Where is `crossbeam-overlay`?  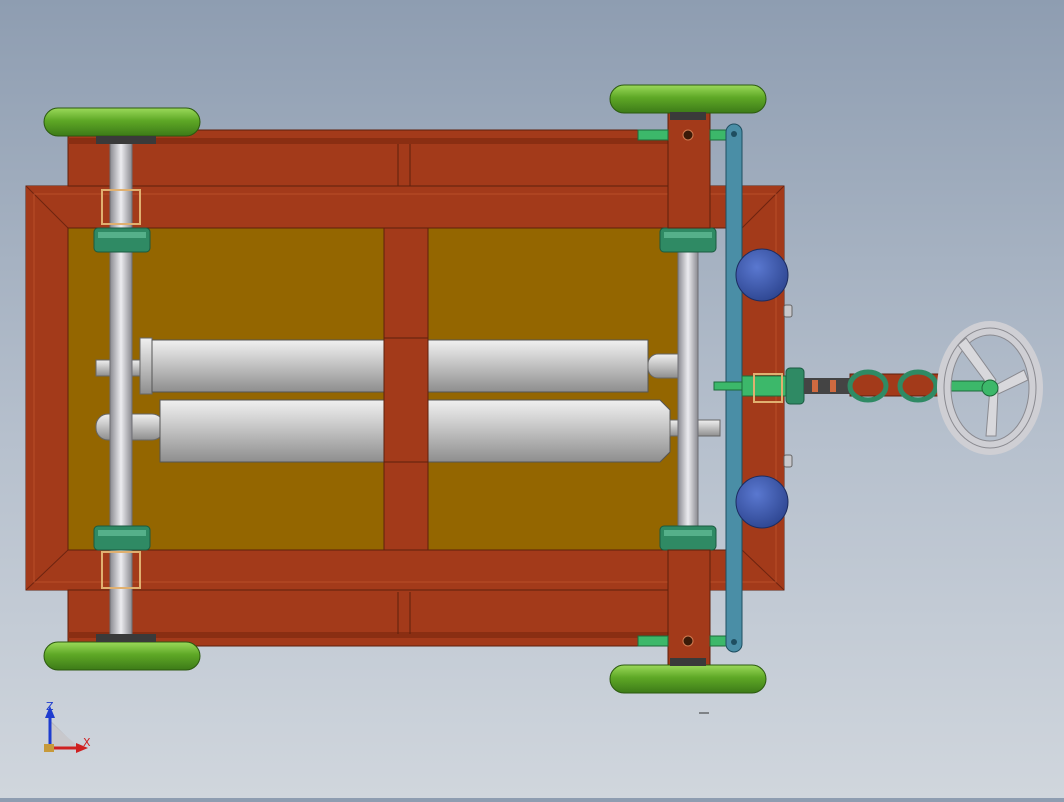
crossbeam-overlay is located at coordinates (406, 400).